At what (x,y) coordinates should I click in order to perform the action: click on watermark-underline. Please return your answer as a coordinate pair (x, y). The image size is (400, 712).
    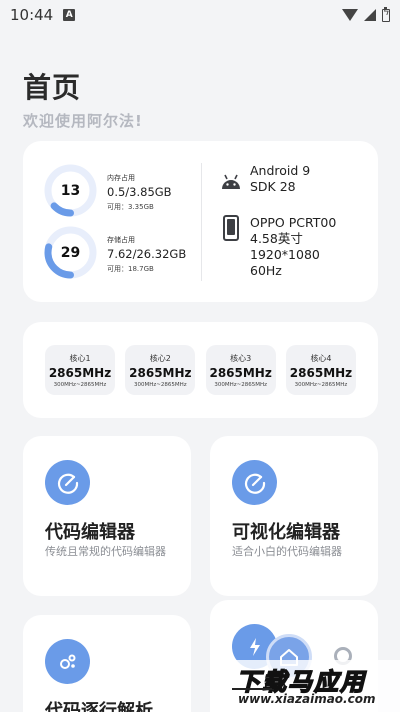
    Looking at the image, I should click on (252, 689).